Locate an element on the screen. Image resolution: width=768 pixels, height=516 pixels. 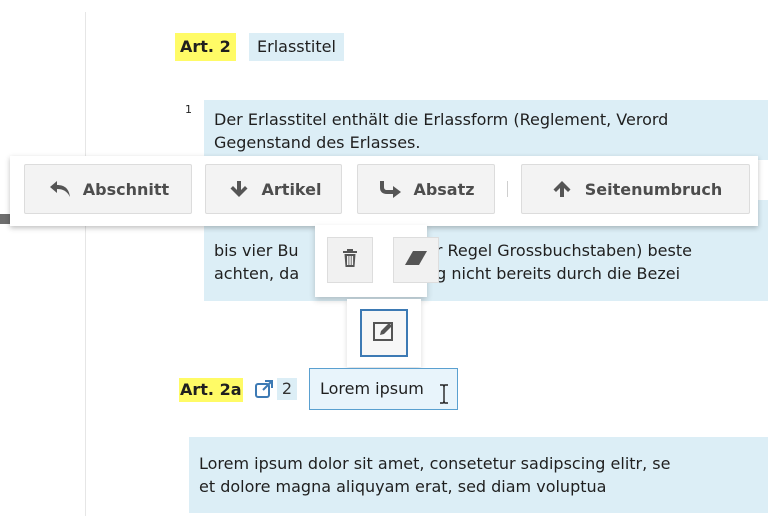
paragraph-actions-popup is located at coordinates (377, 261).